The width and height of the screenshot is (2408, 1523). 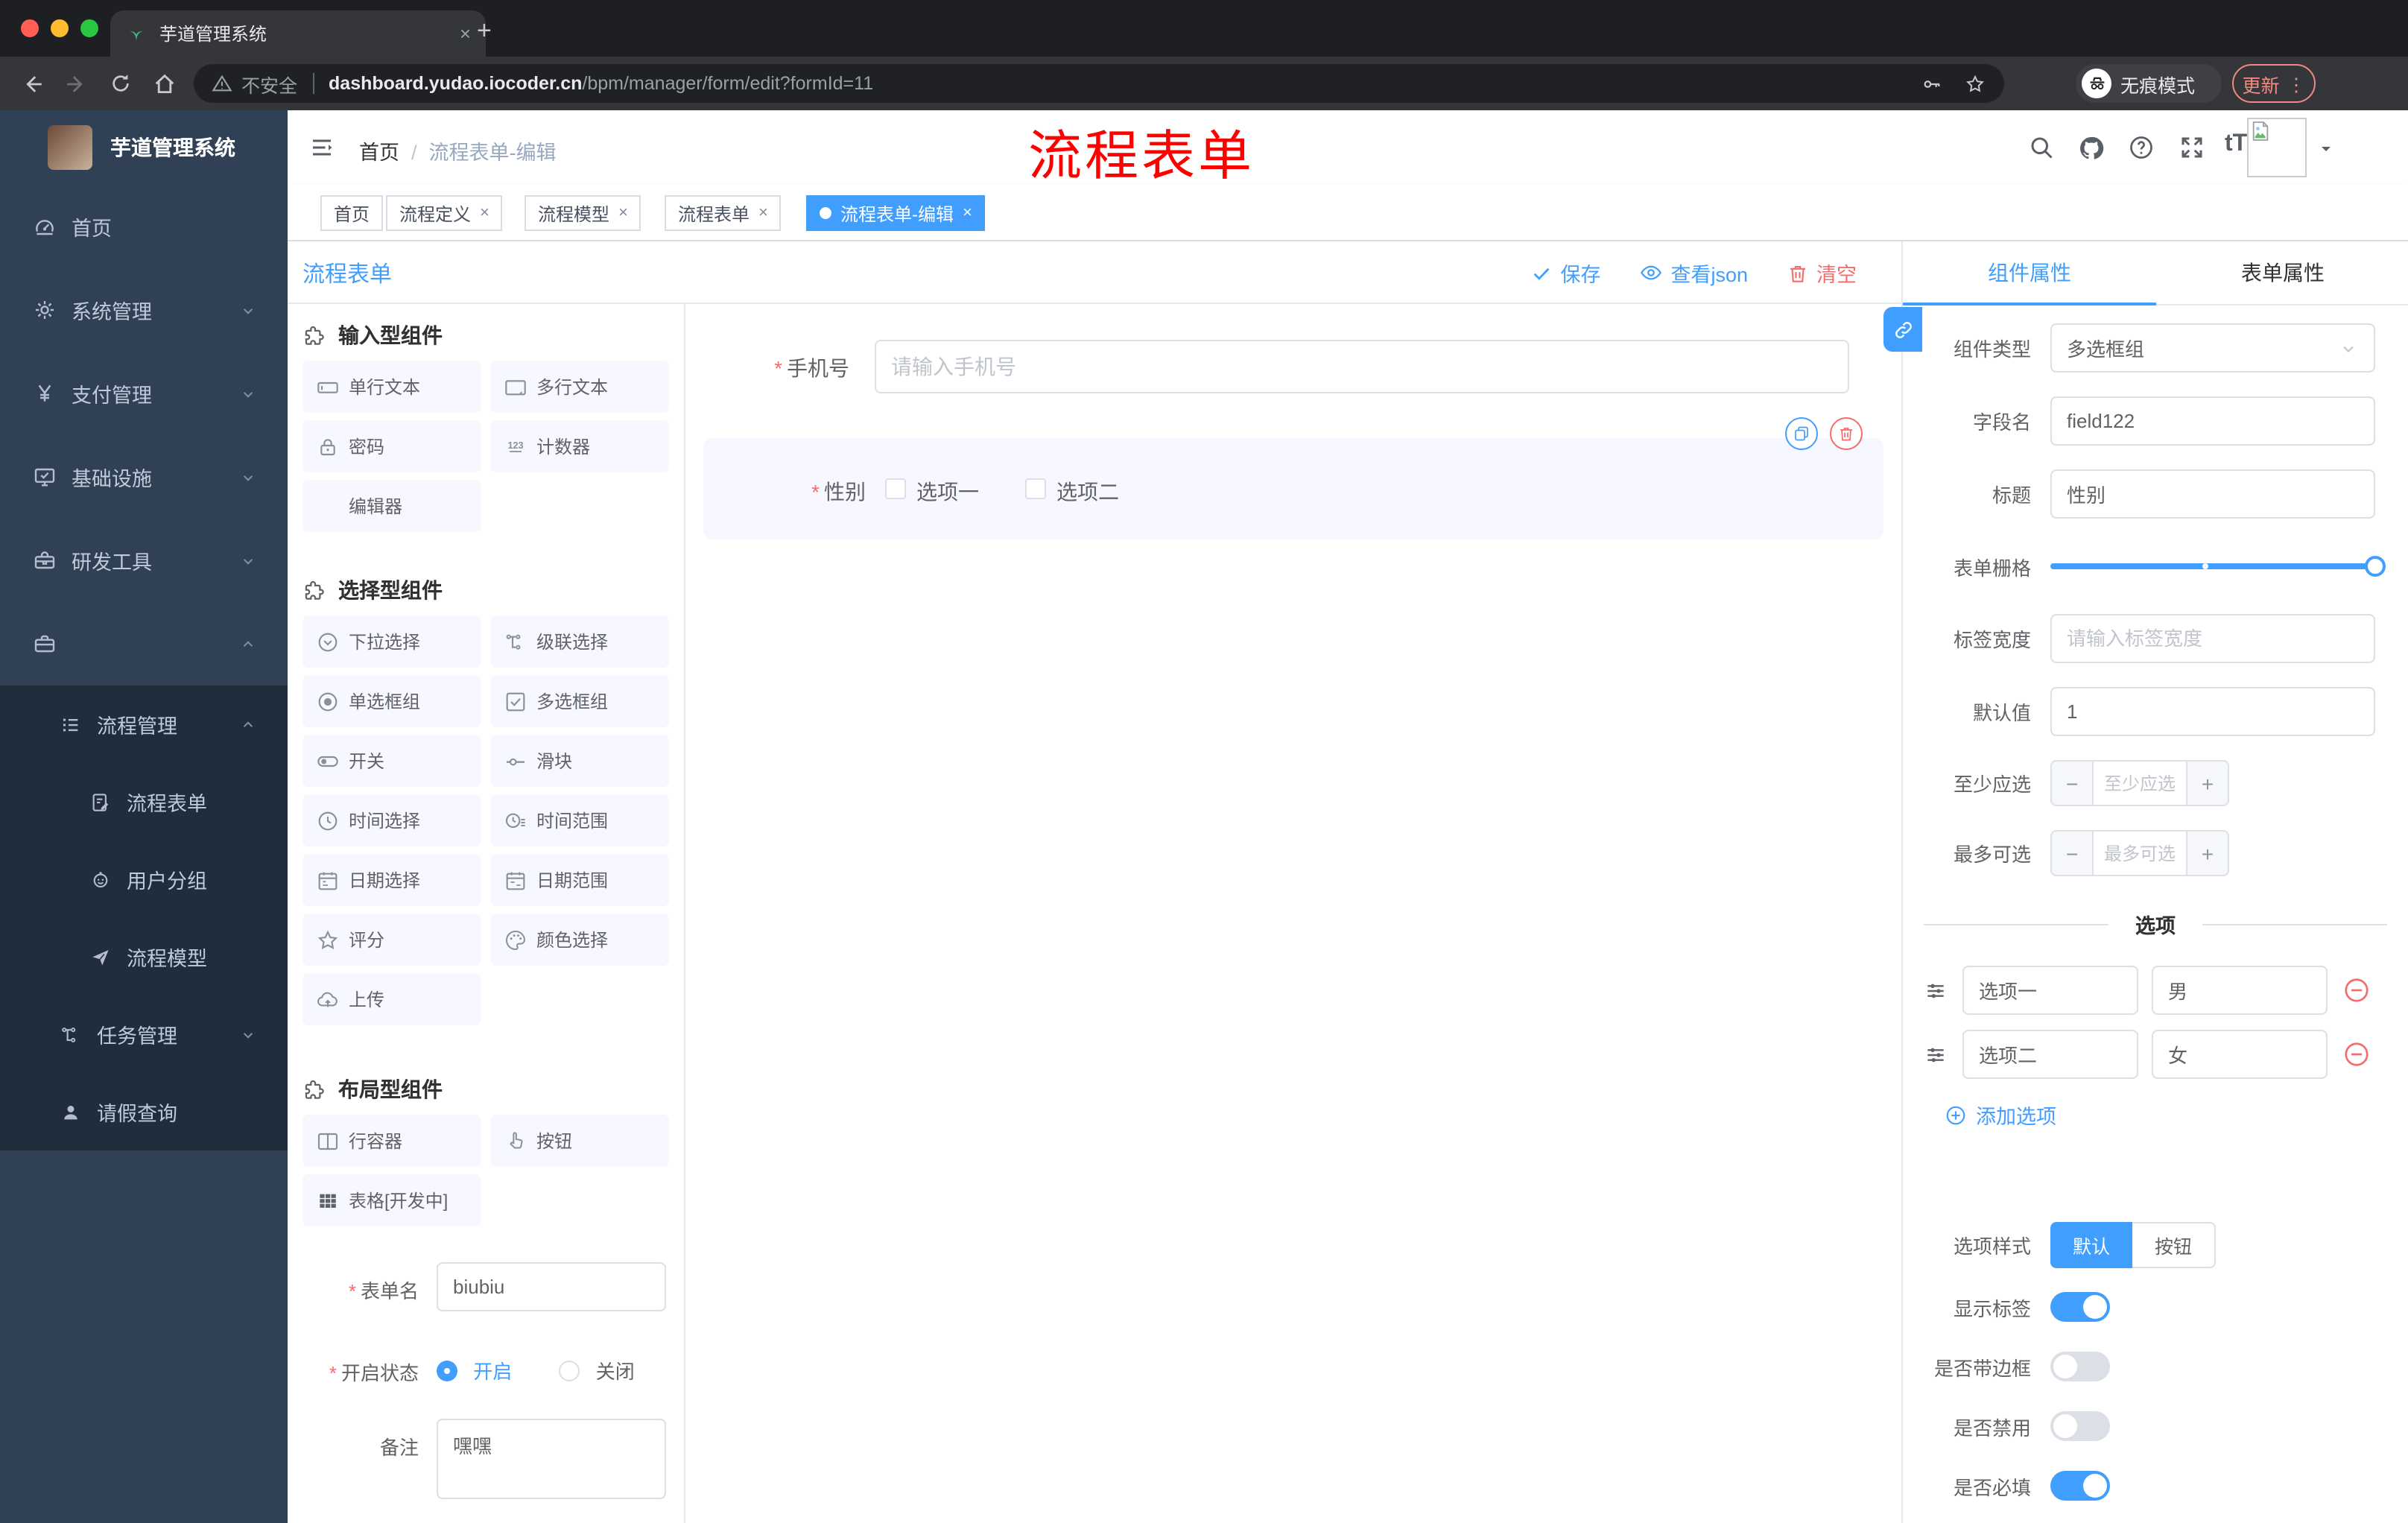 What do you see at coordinates (144, 1111) in the screenshot?
I see `sidebar-item-leave-query: 请假查询` at bounding box center [144, 1111].